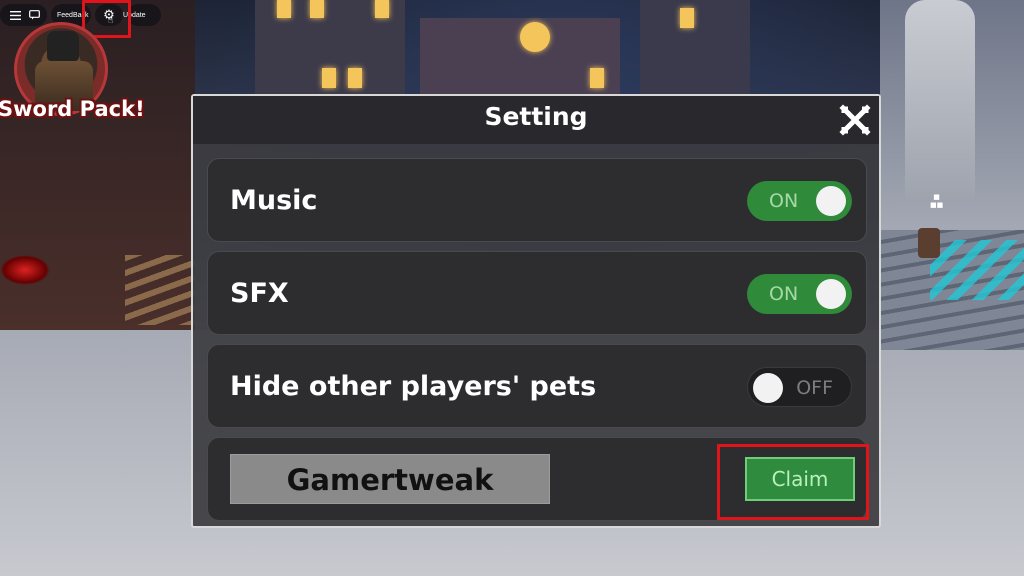  I want to click on claim-label: Claim, so click(800, 479).